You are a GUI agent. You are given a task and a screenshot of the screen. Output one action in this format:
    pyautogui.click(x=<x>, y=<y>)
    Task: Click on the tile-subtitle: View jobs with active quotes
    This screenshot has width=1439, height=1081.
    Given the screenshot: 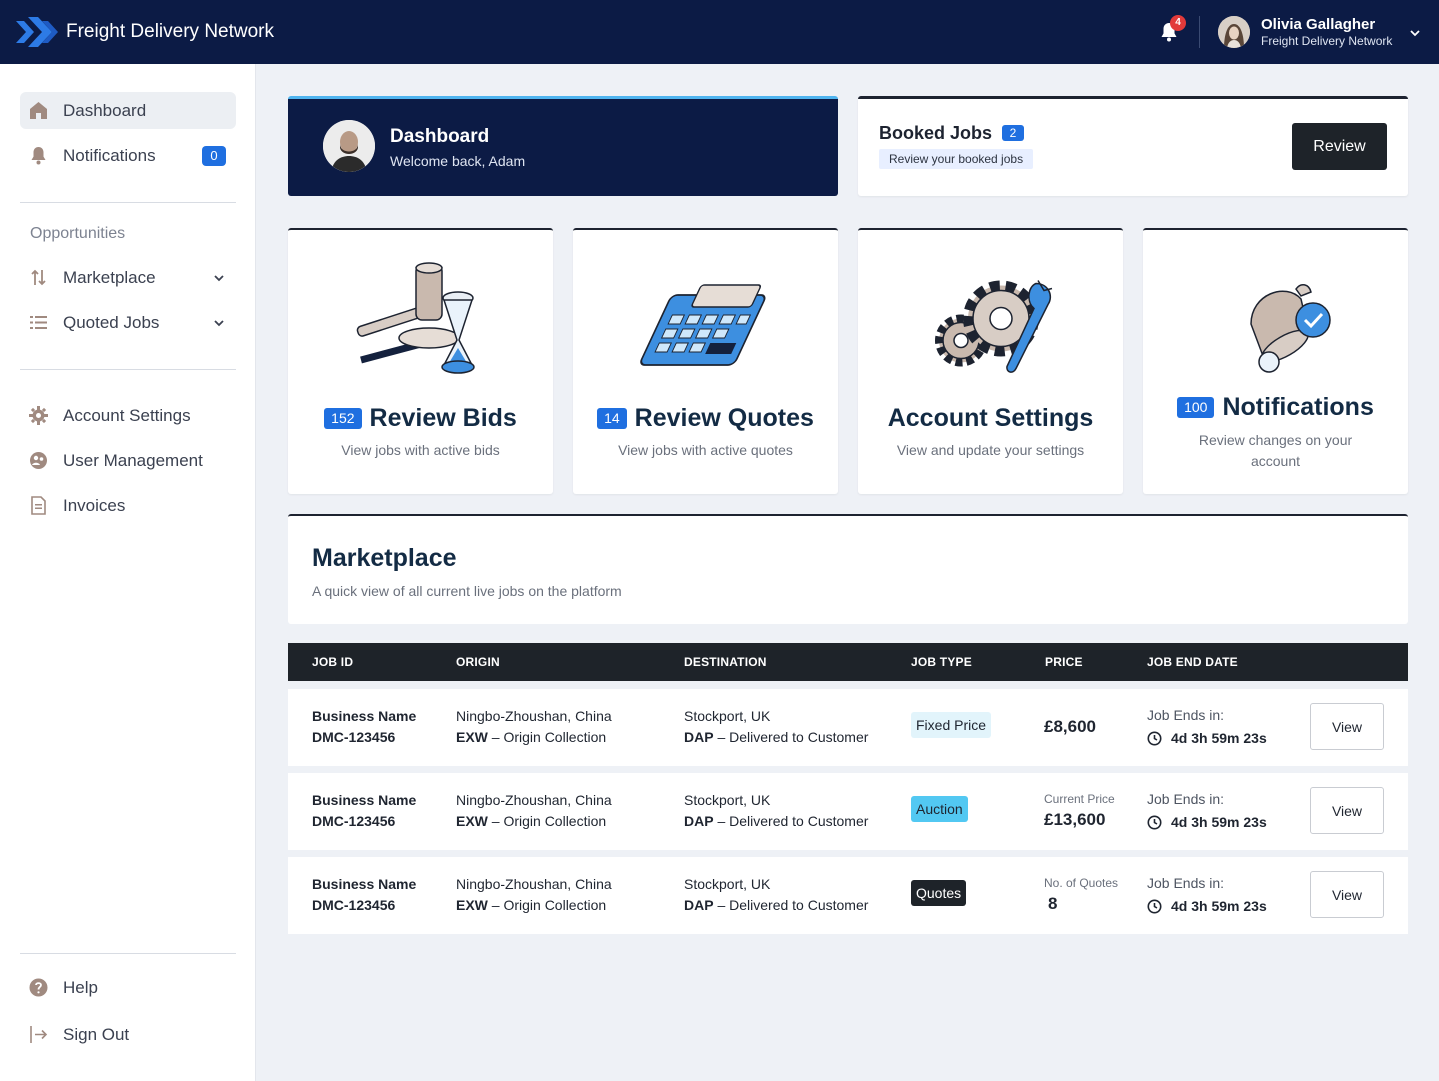 What is the action you would take?
    pyautogui.click(x=705, y=450)
    